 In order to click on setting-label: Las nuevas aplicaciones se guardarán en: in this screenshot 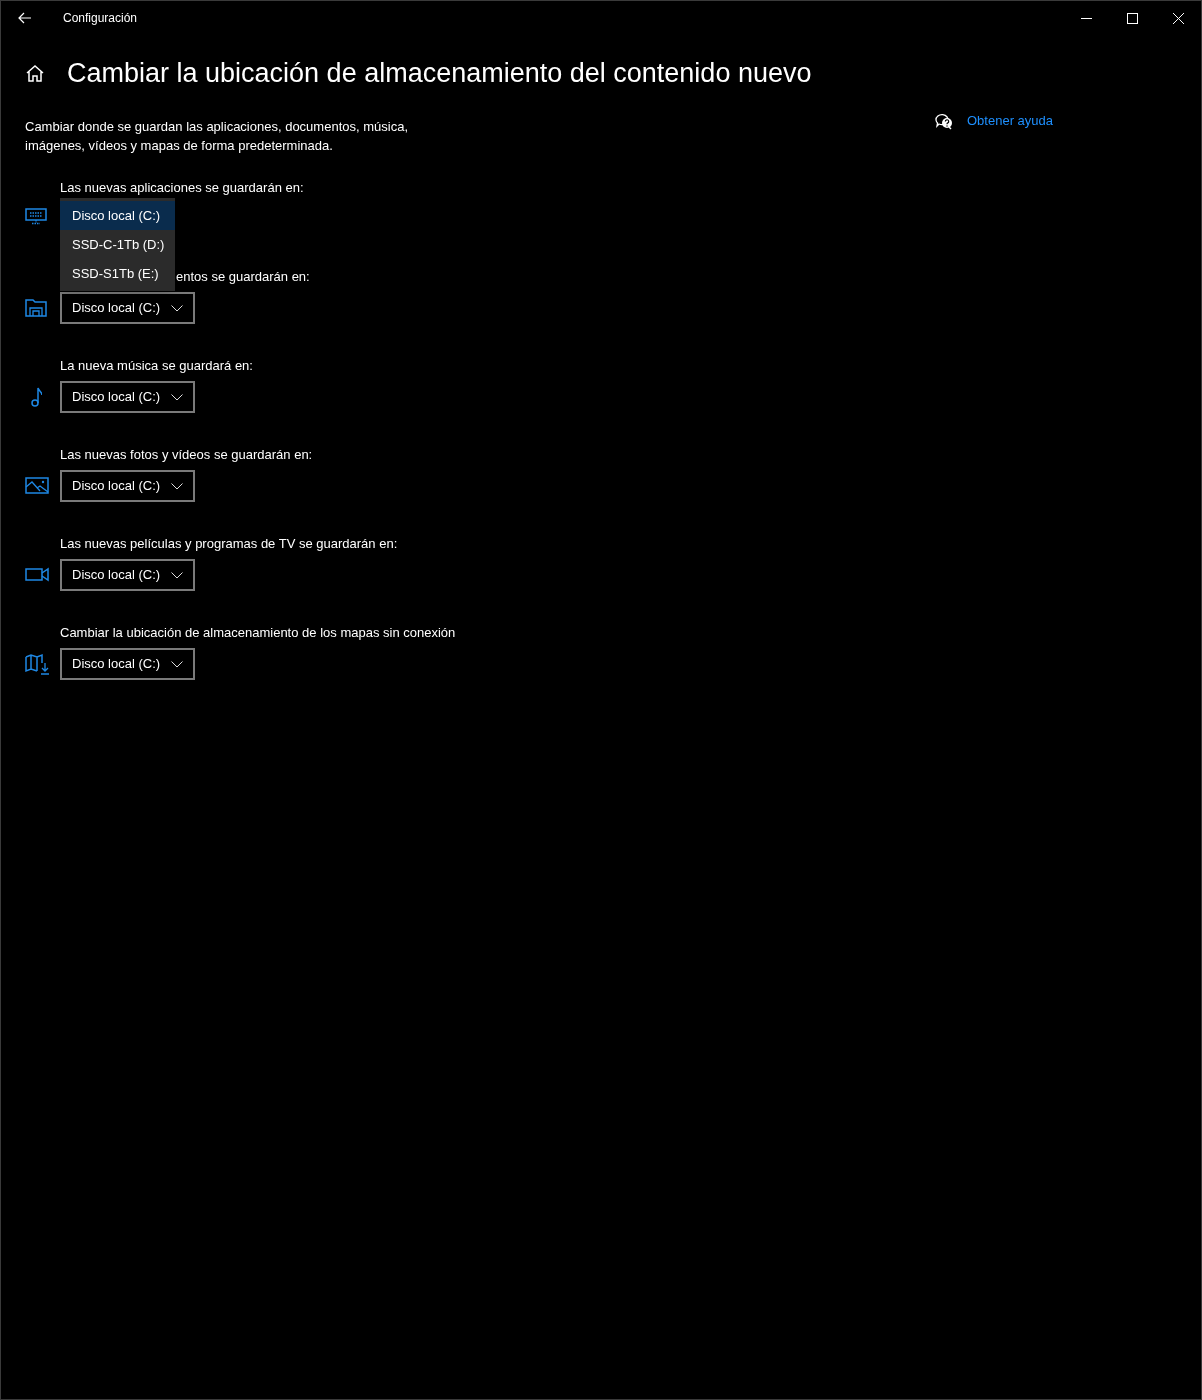, I will do `click(182, 187)`.